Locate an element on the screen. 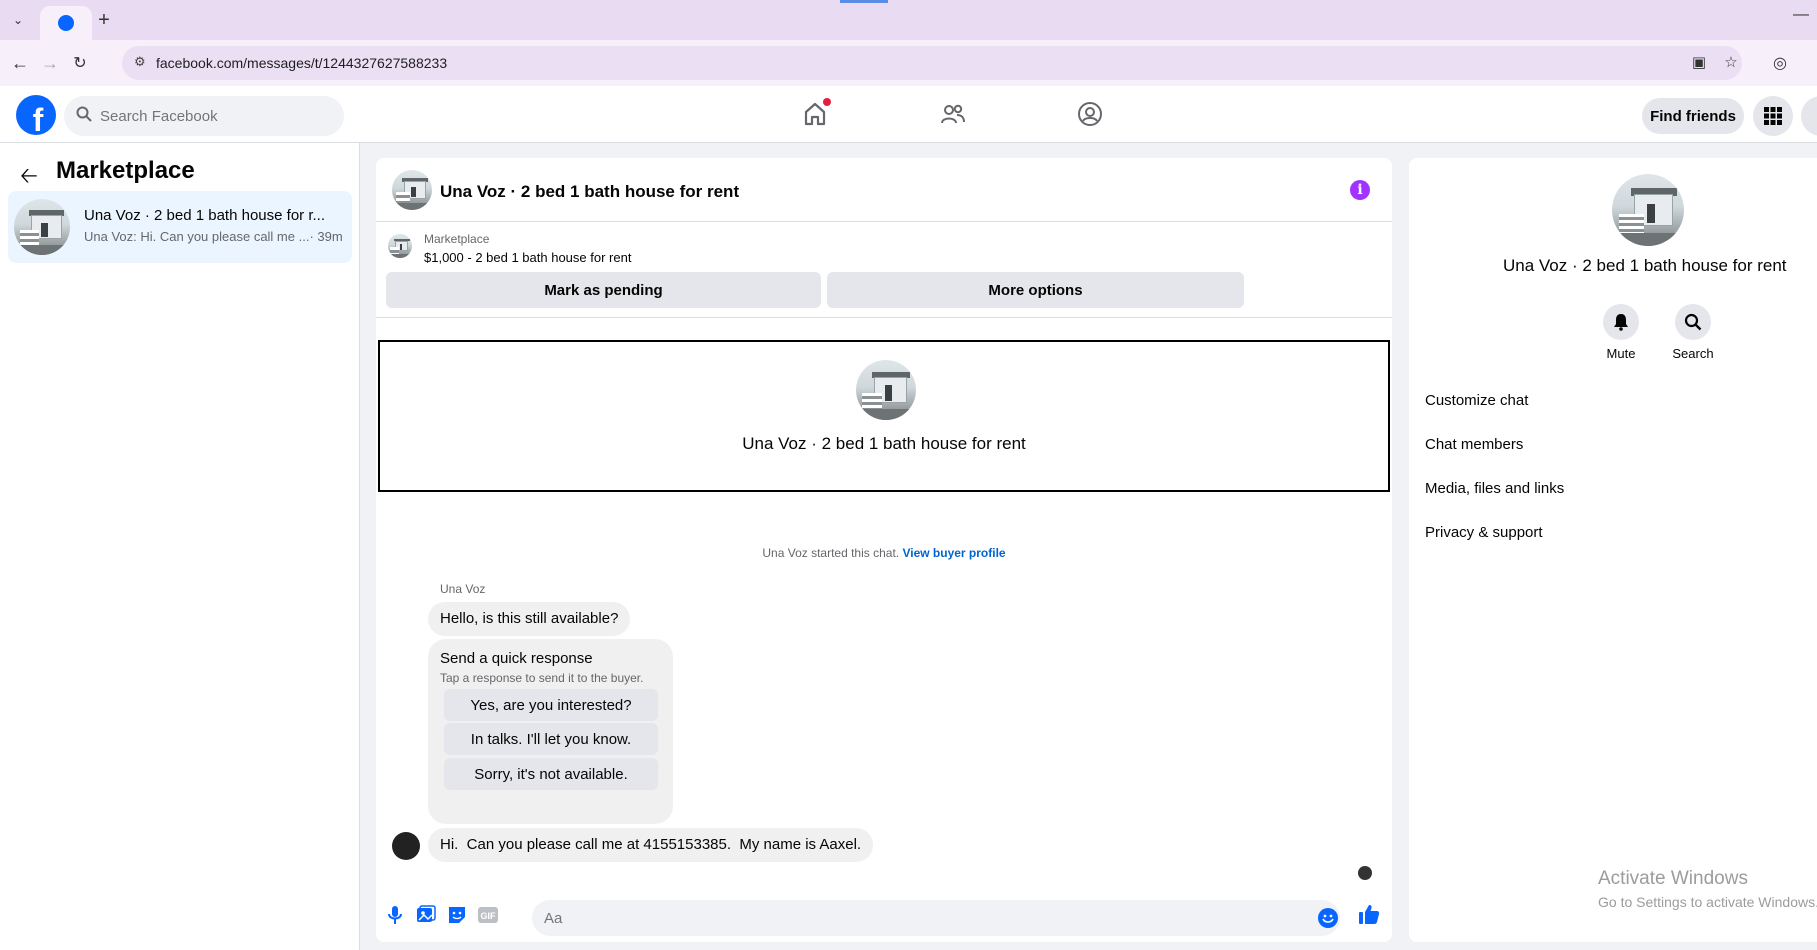 This screenshot has width=1817, height=950. view-buyer-profile-link: View buyer profile is located at coordinates (953, 553).